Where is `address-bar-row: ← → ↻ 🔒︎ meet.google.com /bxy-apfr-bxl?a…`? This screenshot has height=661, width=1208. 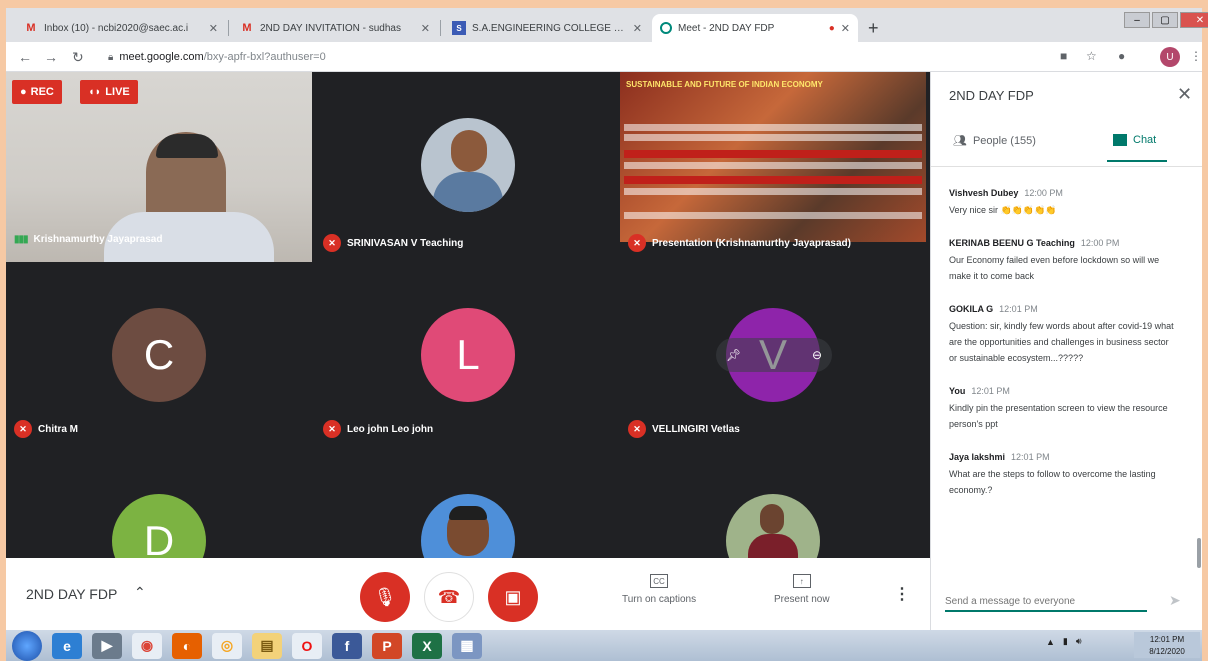 address-bar-row: ← → ↻ 🔒︎ meet.google.com /bxy-apfr-bxl?a… is located at coordinates (604, 57).